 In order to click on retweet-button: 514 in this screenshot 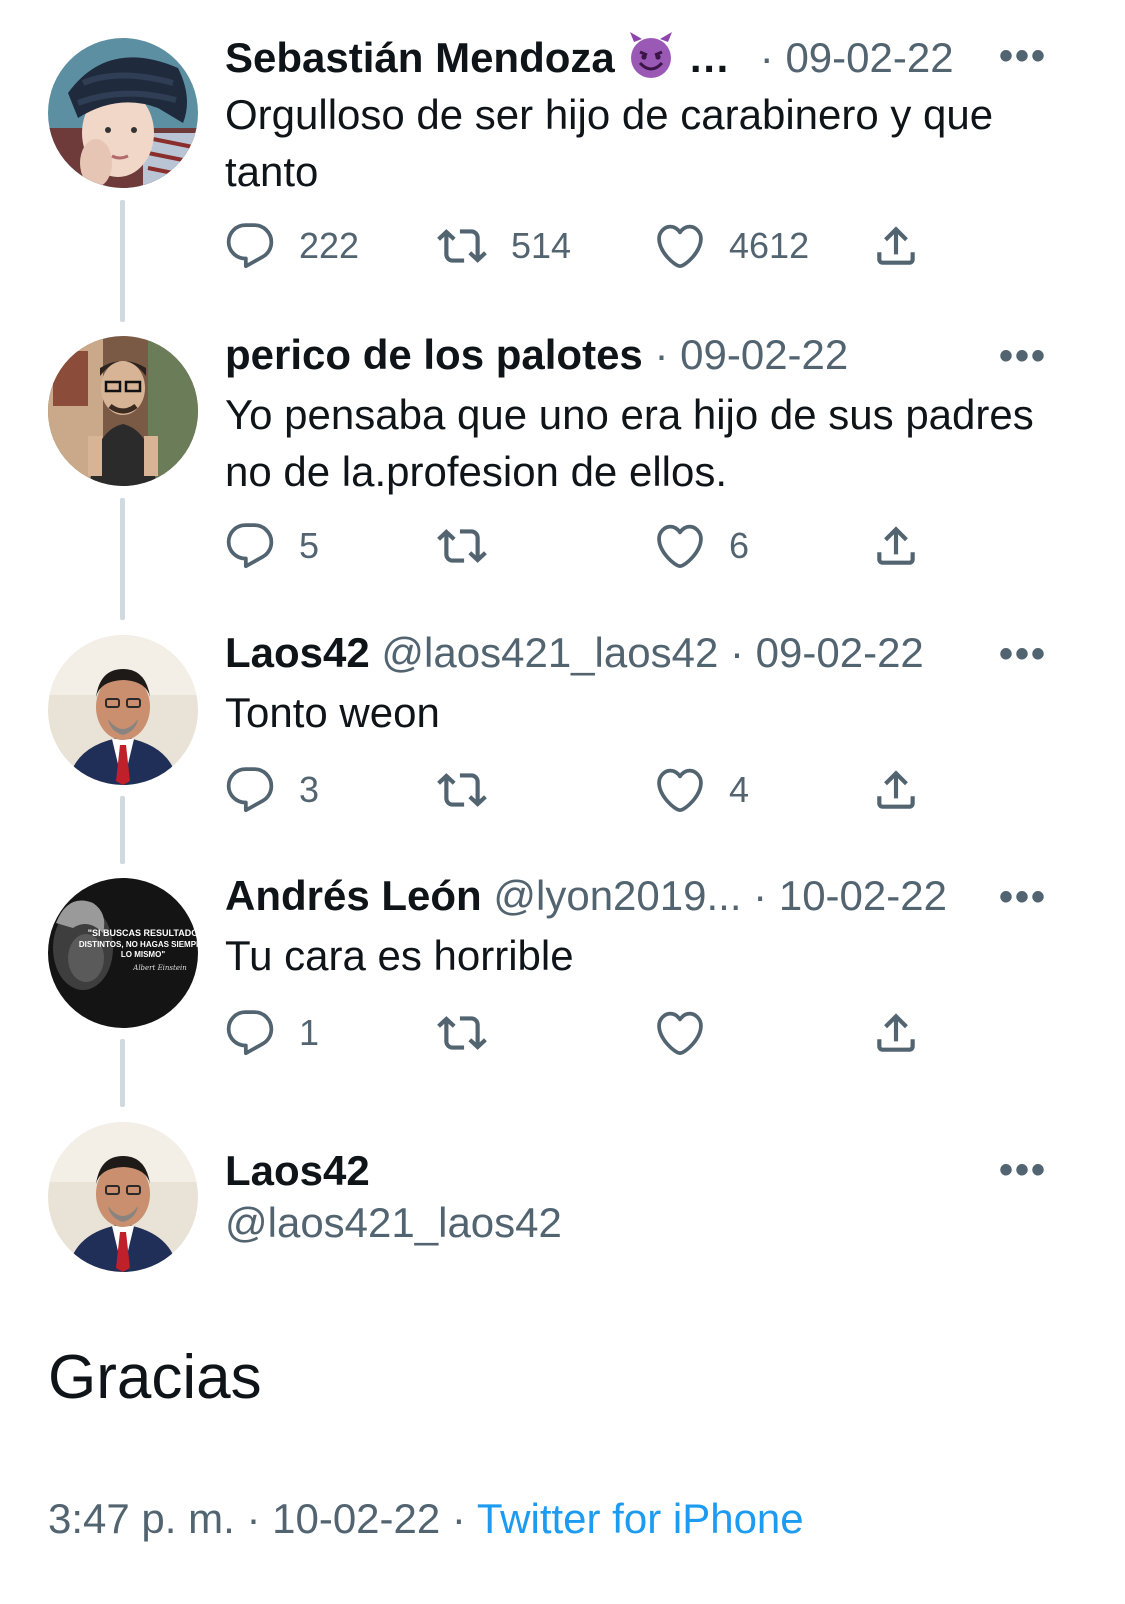, I will do `click(504, 246)`.